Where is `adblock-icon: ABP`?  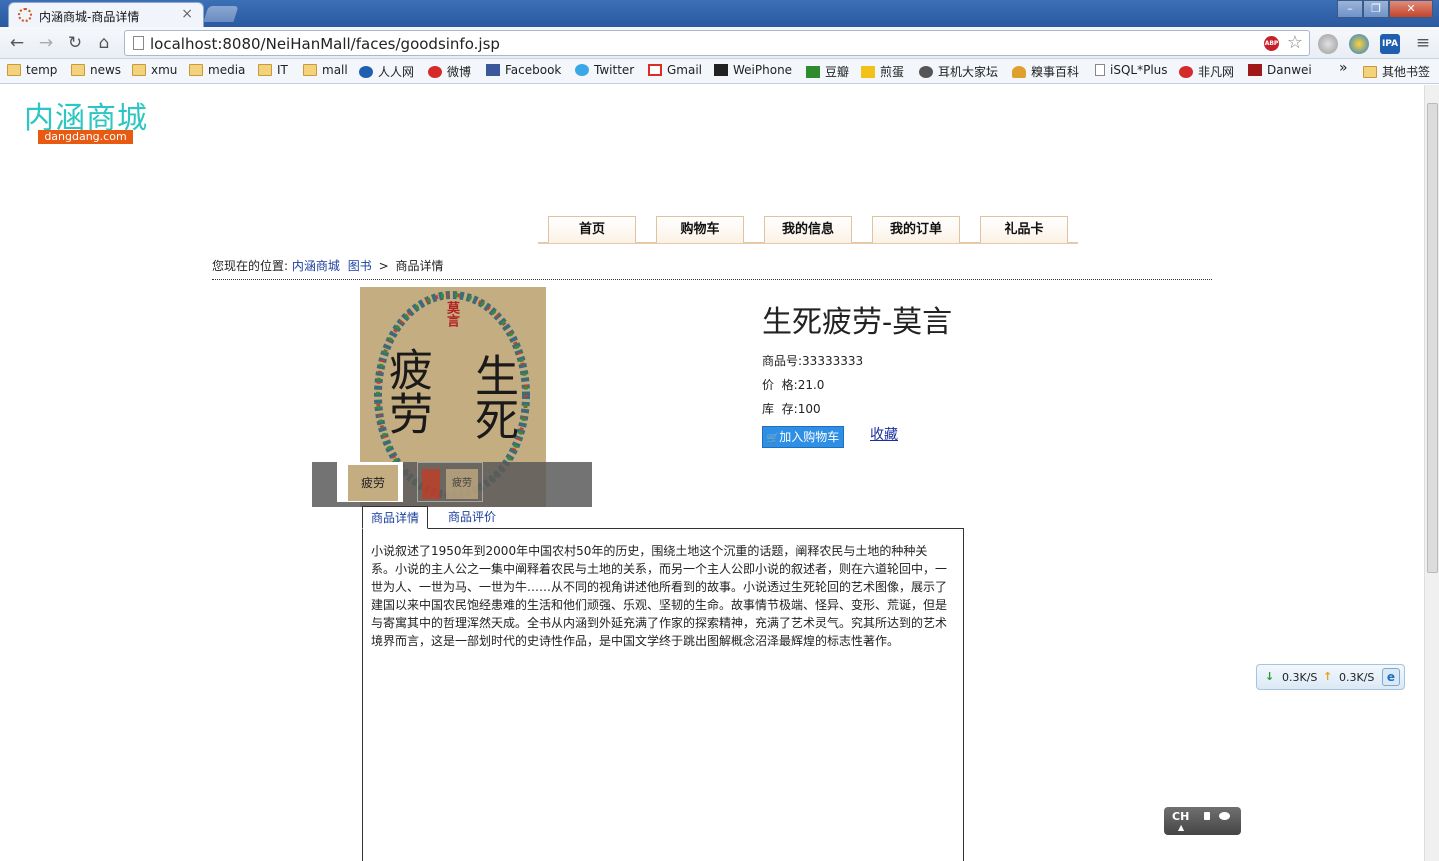
adblock-icon: ABP is located at coordinates (1271, 43).